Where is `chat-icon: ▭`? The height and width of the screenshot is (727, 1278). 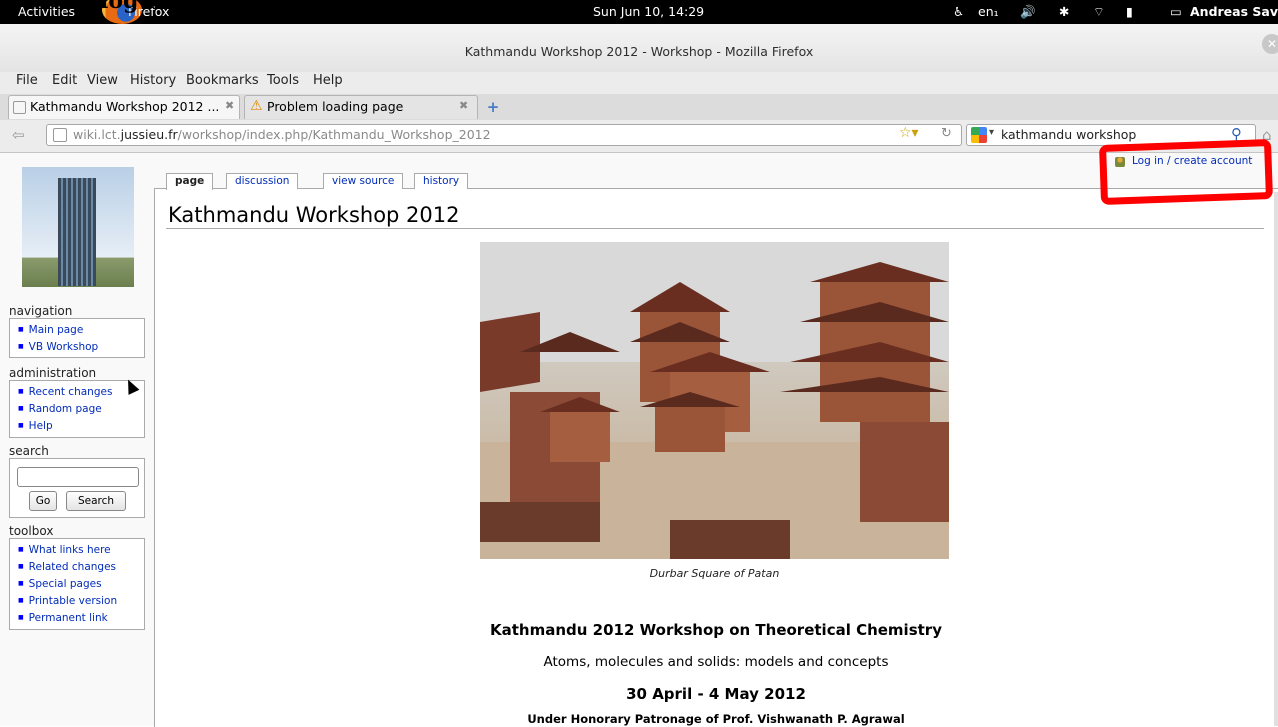
chat-icon: ▭ is located at coordinates (1176, 11).